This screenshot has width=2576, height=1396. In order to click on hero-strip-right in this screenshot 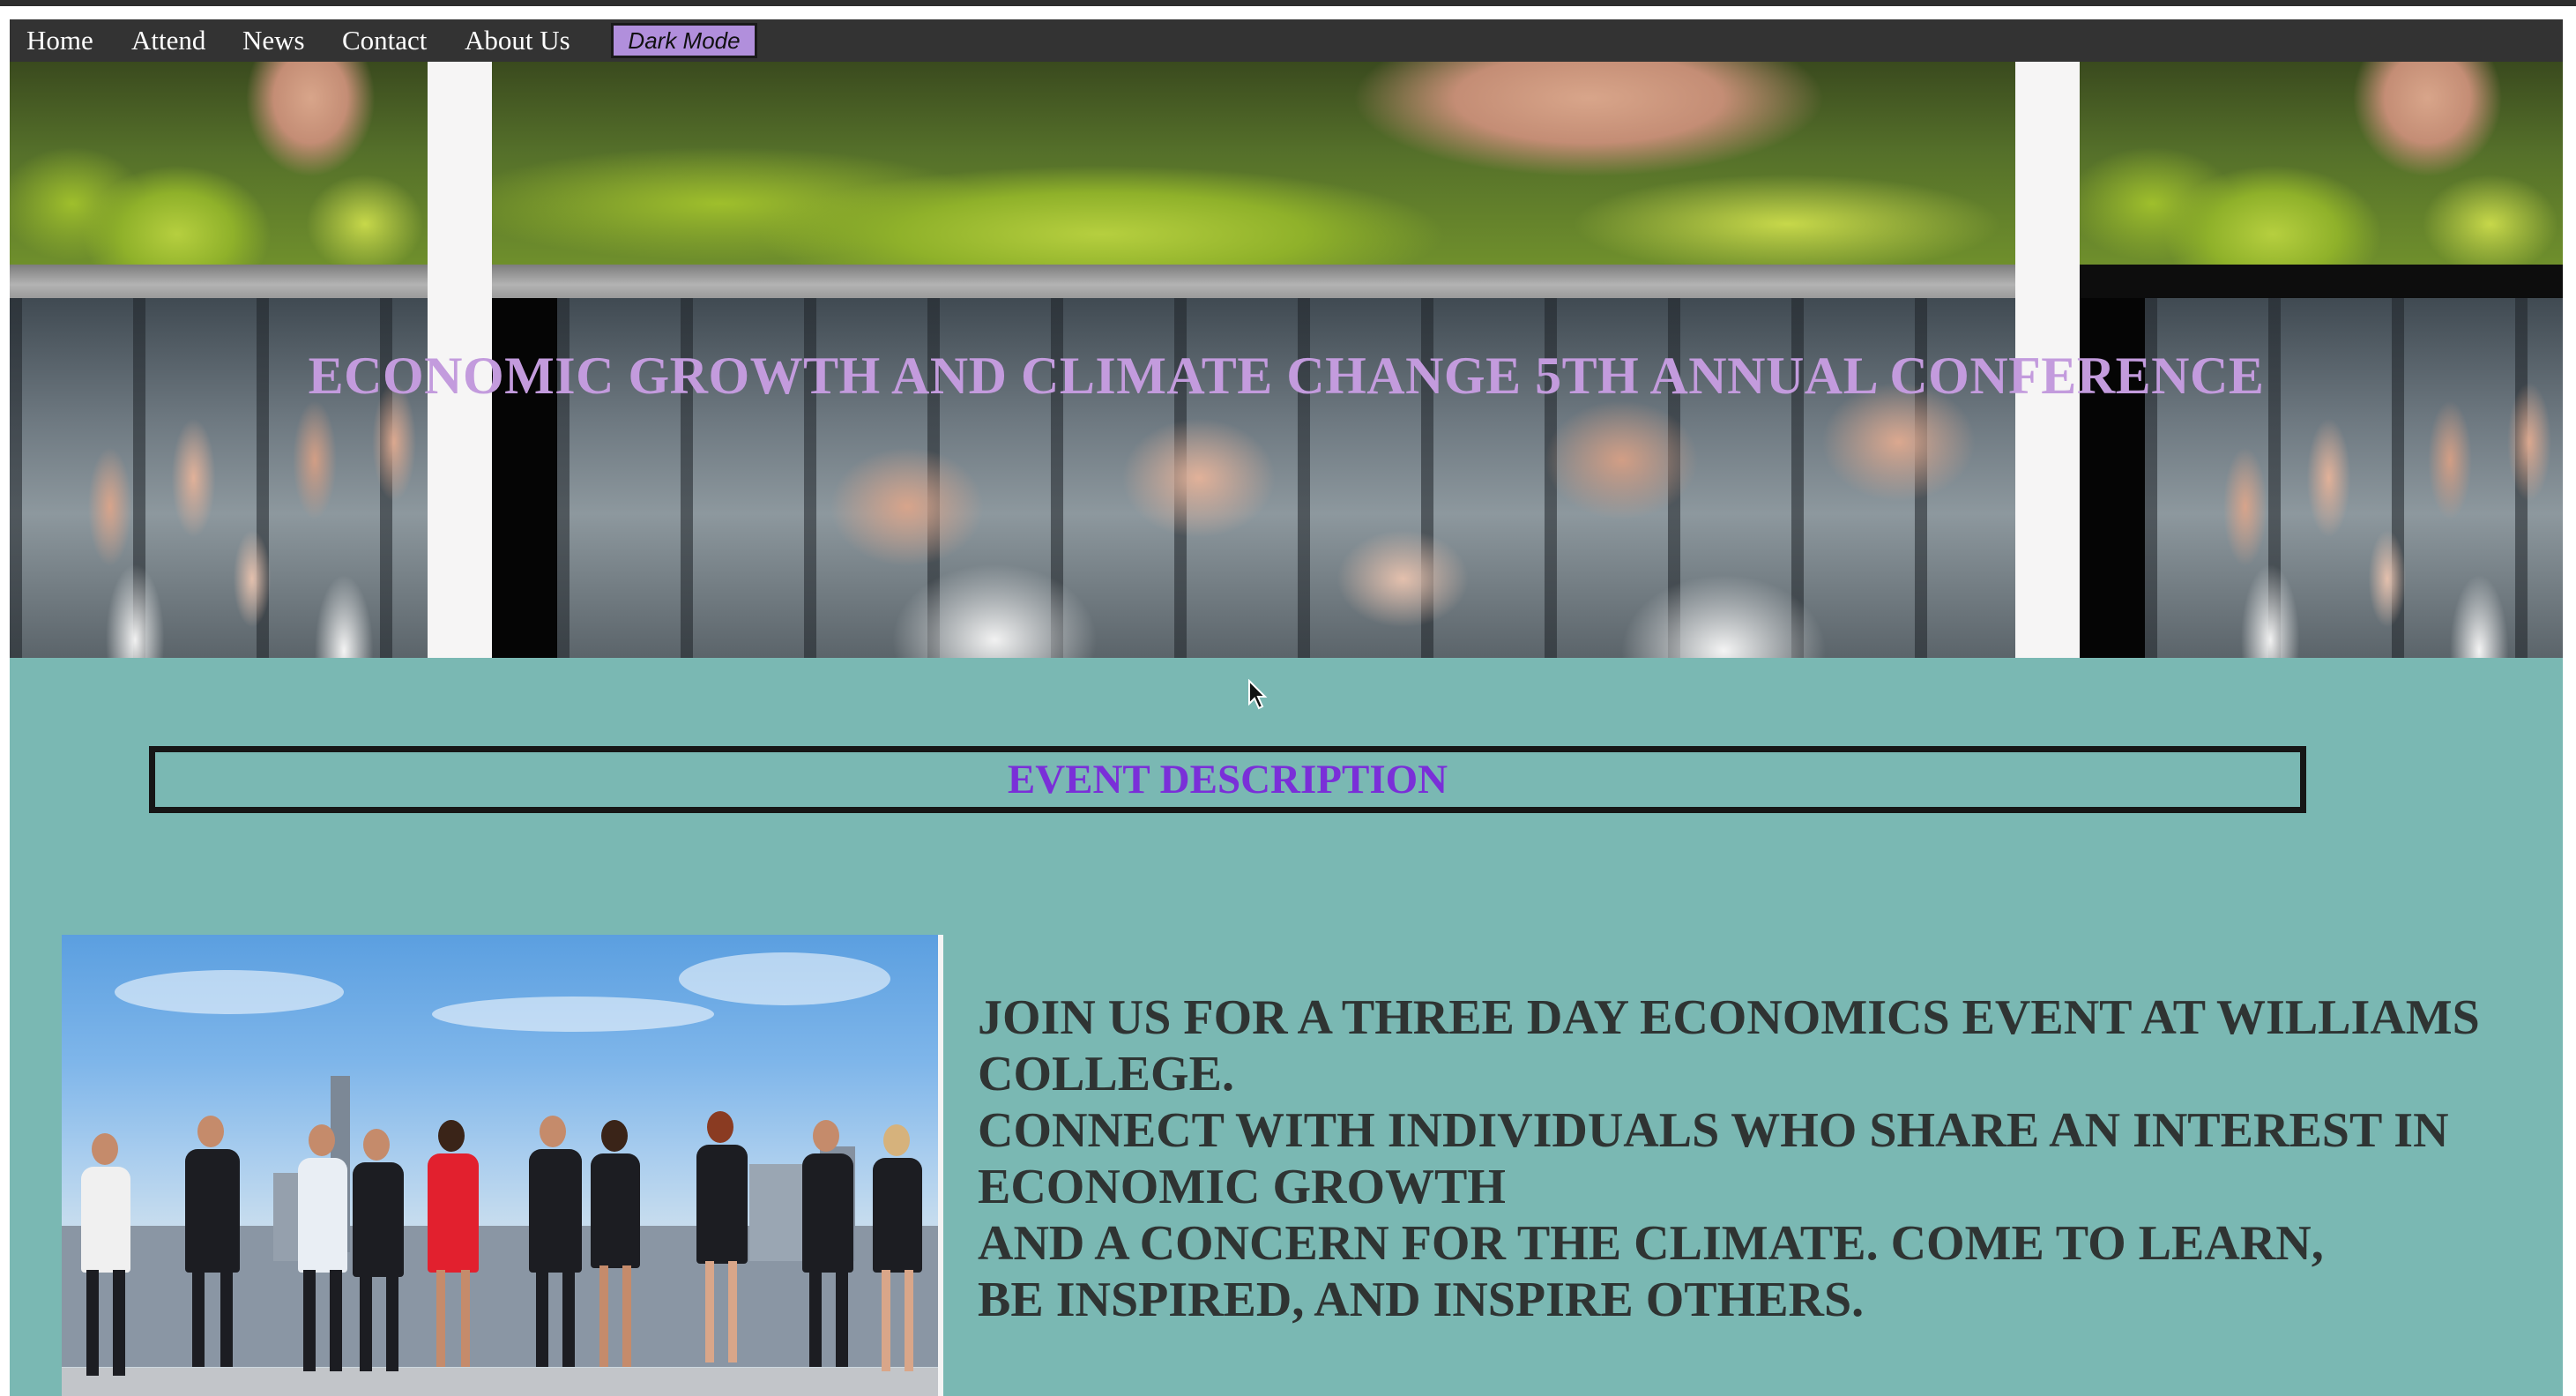, I will do `click(2321, 281)`.